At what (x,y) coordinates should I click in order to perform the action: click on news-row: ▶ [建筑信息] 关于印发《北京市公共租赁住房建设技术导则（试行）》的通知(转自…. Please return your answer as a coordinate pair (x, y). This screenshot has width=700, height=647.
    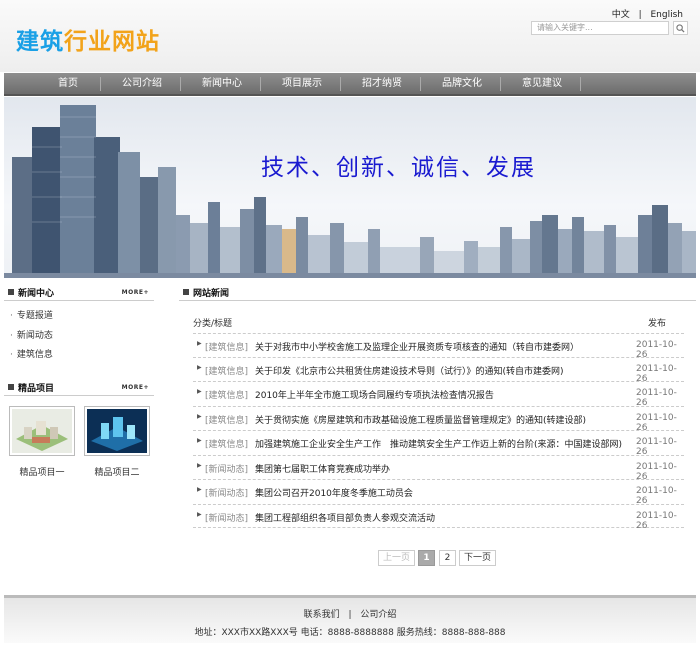
    Looking at the image, I should click on (438, 370).